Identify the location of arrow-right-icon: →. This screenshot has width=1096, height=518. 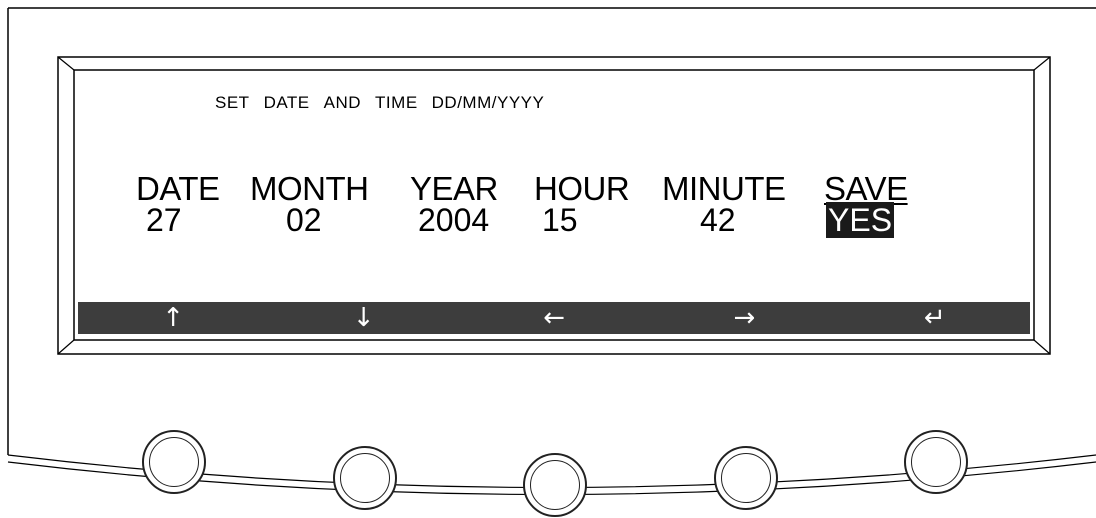
(744, 318).